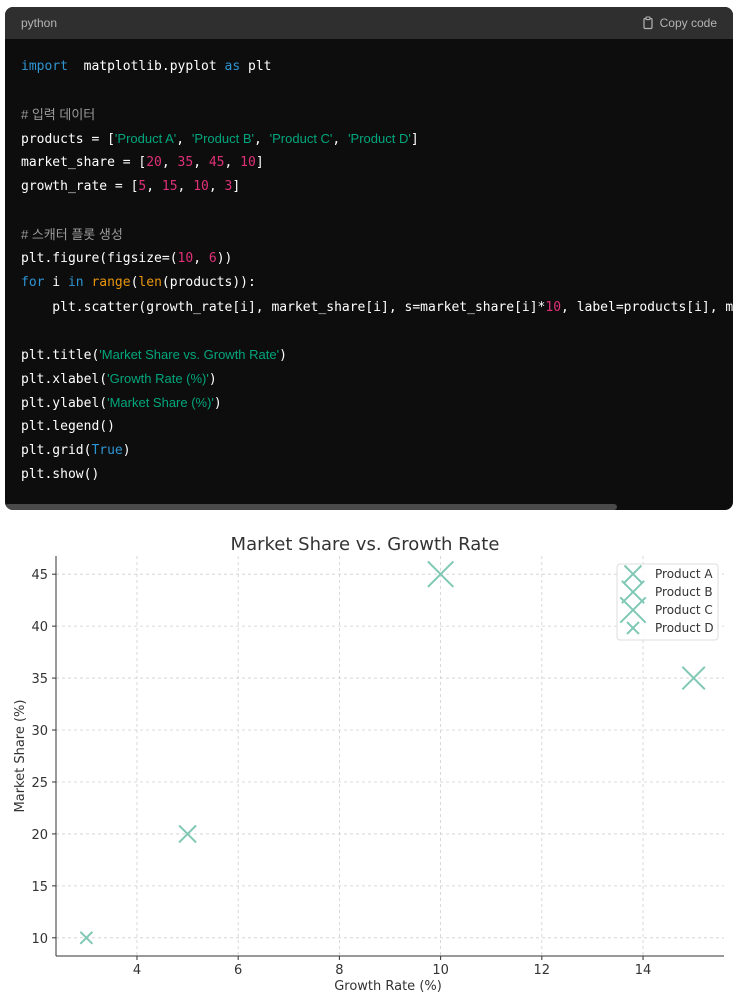 Image resolution: width=736 pixels, height=1004 pixels. What do you see at coordinates (224, 258) in the screenshot?
I see `code-token: ))` at bounding box center [224, 258].